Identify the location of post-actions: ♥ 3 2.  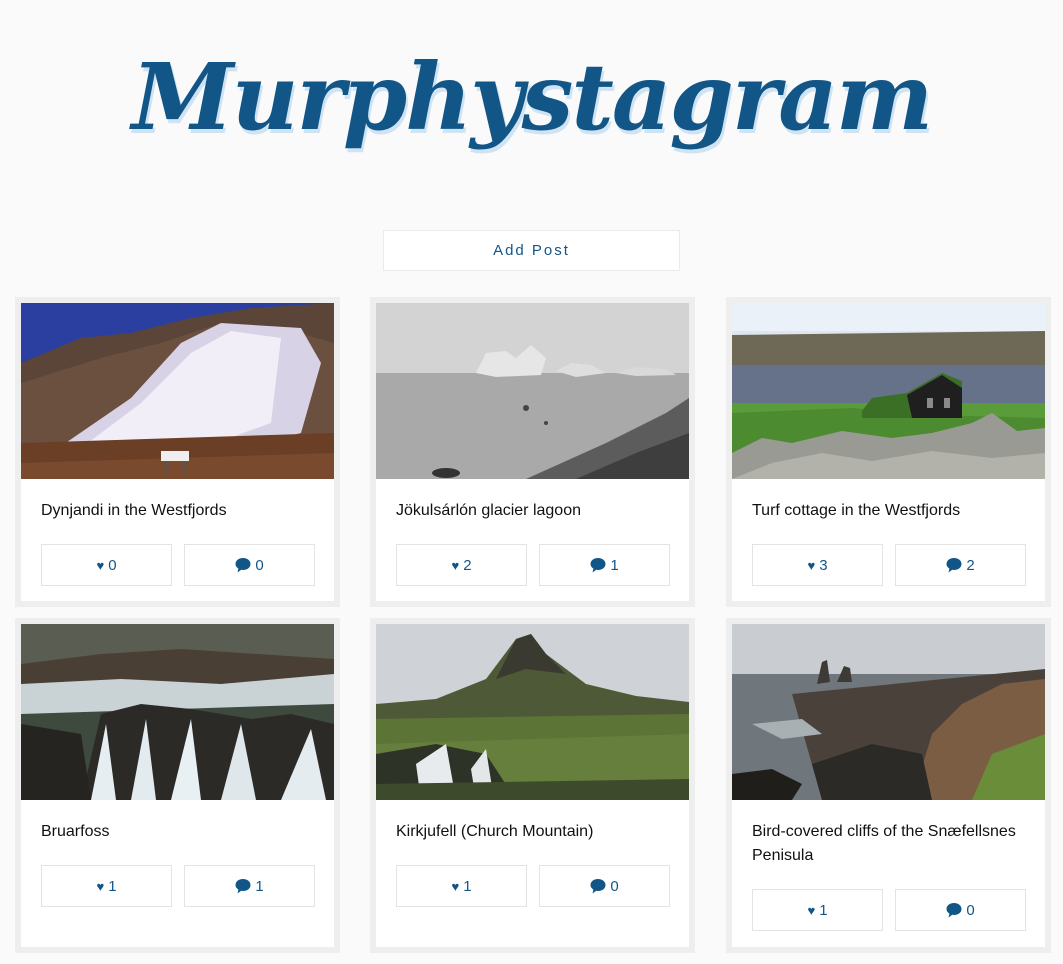
(889, 565).